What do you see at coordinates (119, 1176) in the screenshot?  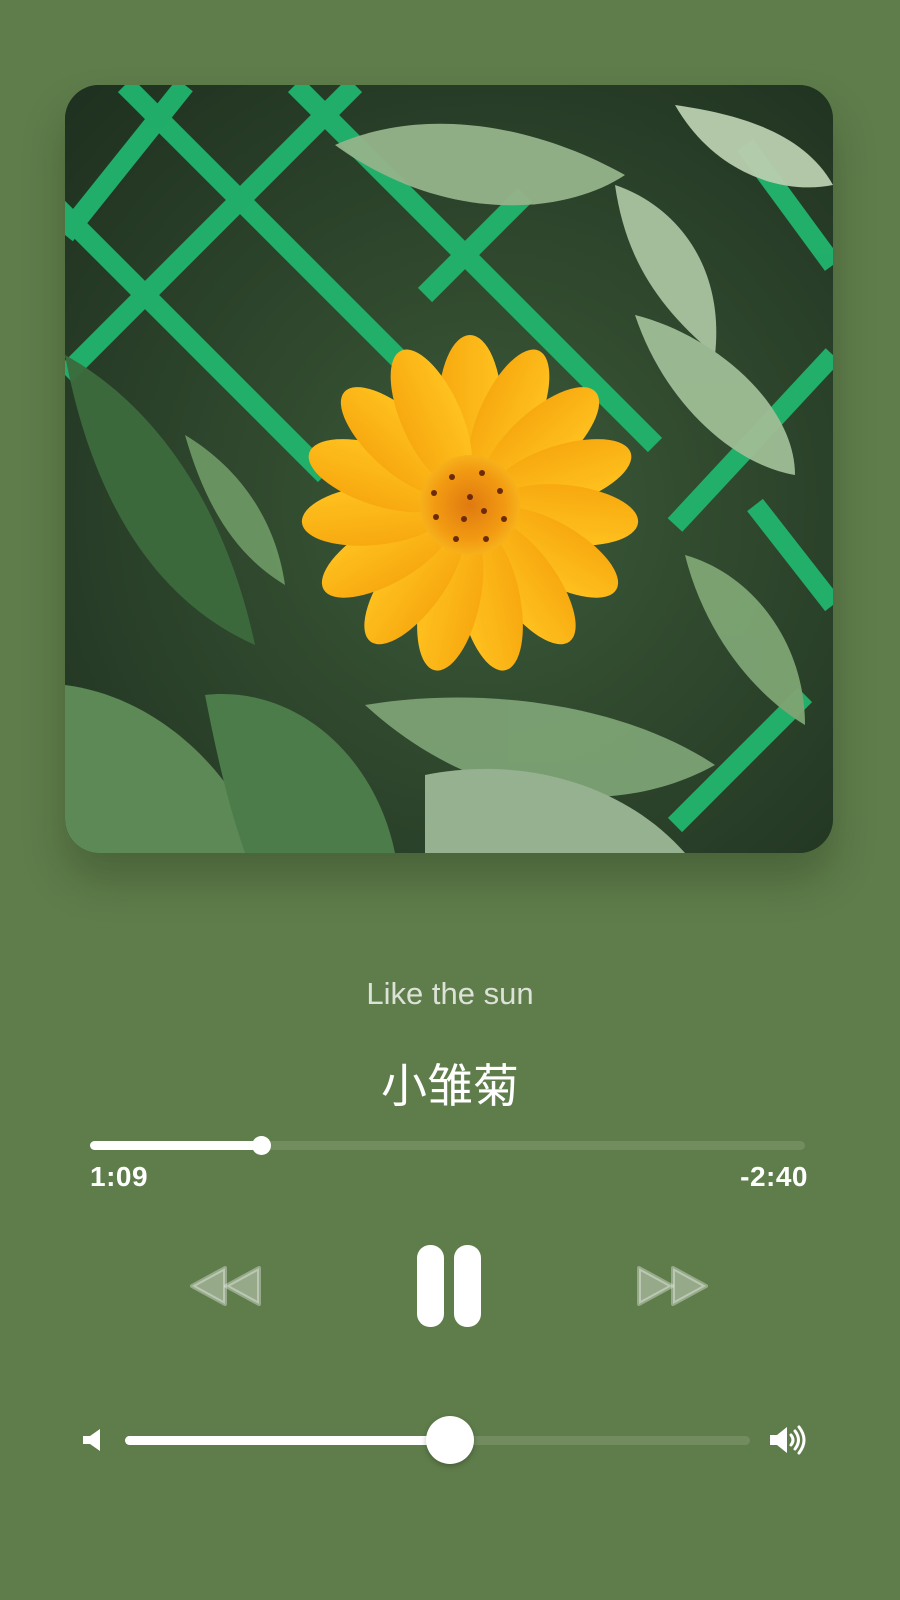 I see `elapsed-time: 1:09` at bounding box center [119, 1176].